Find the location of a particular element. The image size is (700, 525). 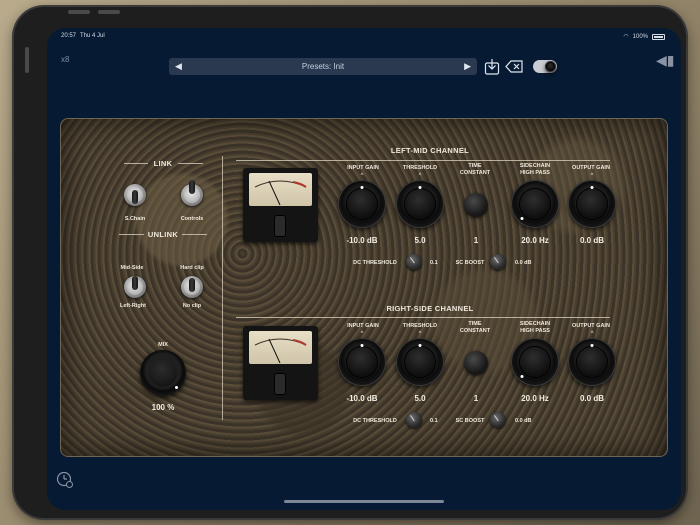

right-vu-meter is located at coordinates (280, 363).